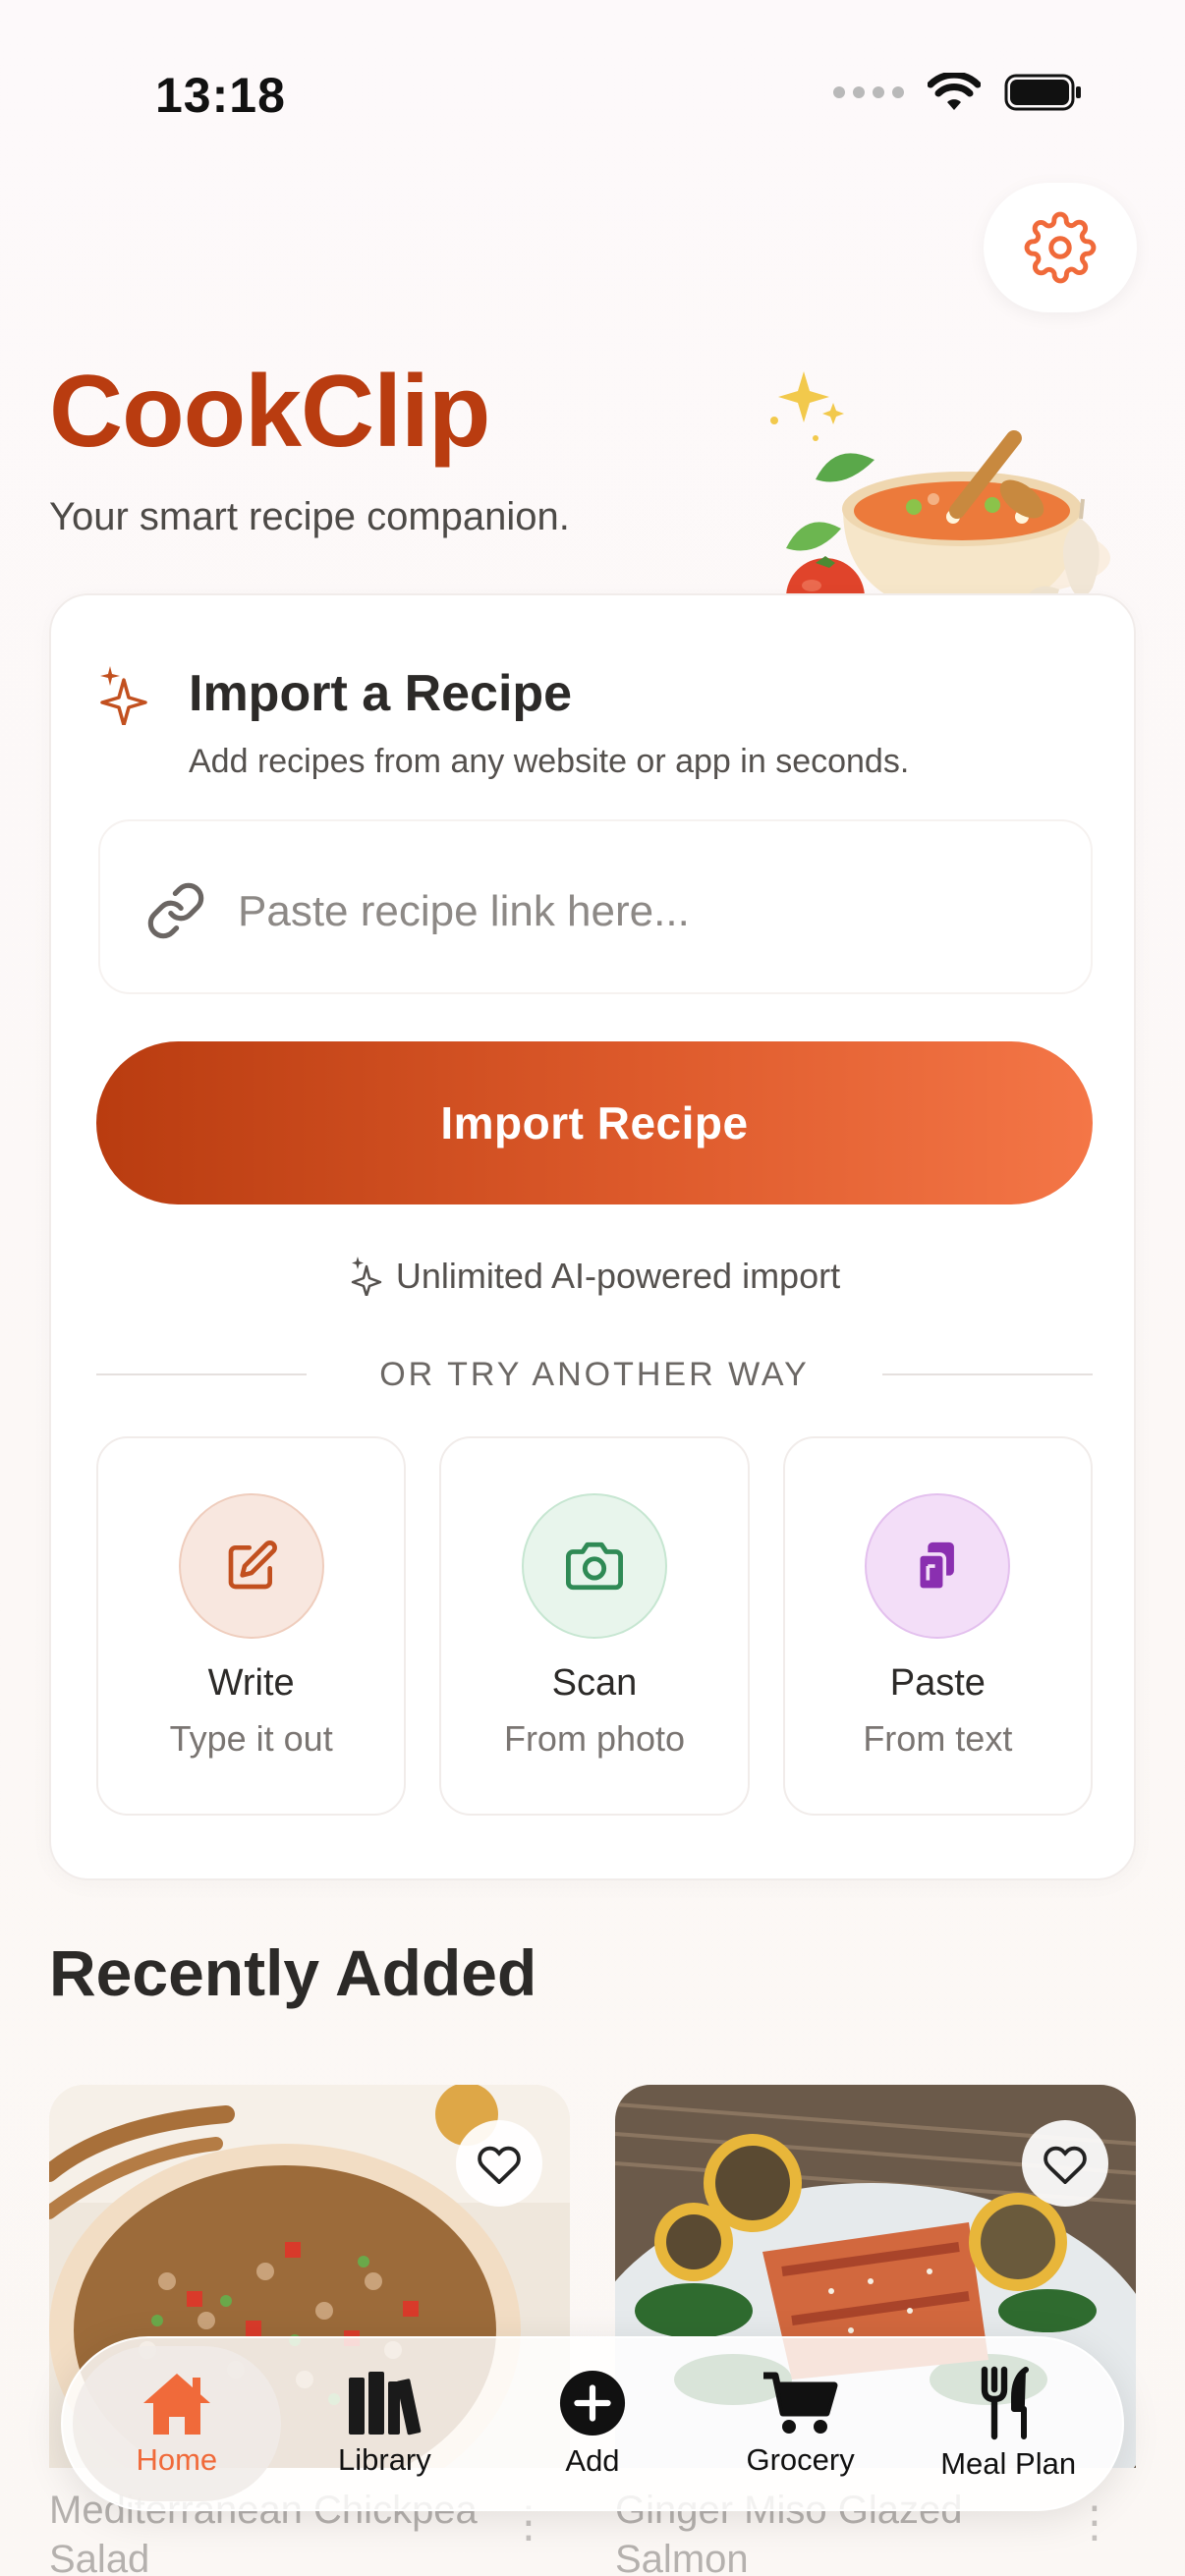 The image size is (1185, 2576). Describe the element at coordinates (1095, 2522) in the screenshot. I see `more-options-icon: ⋮` at that location.